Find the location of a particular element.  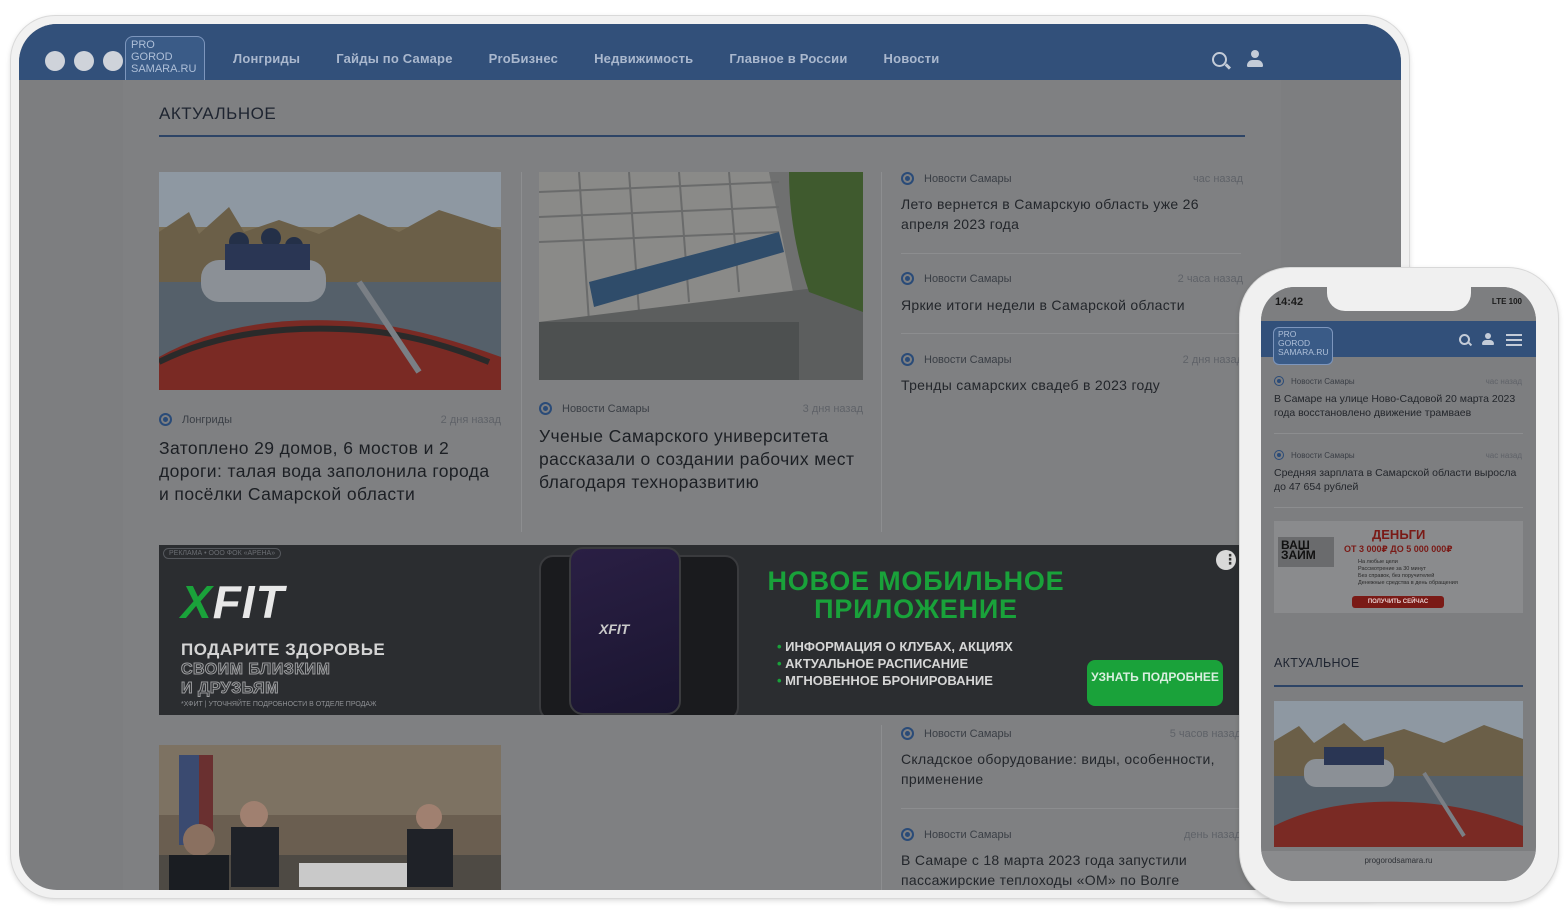

nav-item-probusiness: ProБизнес is located at coordinates (523, 58).